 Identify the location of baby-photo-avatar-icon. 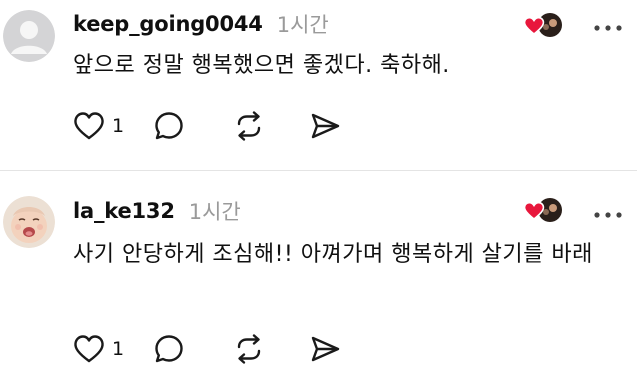
(29, 222).